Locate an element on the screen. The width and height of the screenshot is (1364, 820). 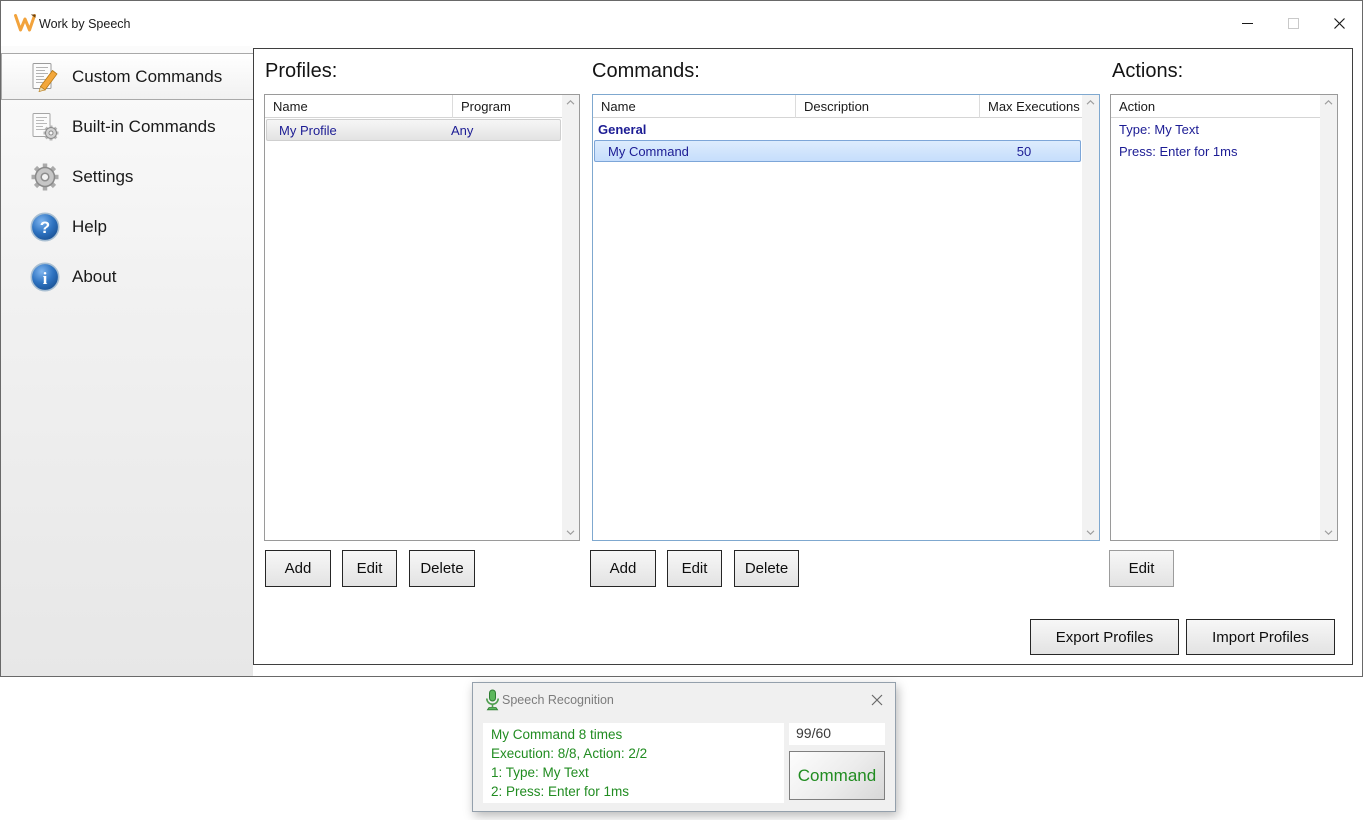
action-text: Type: My Text is located at coordinates (1159, 129).